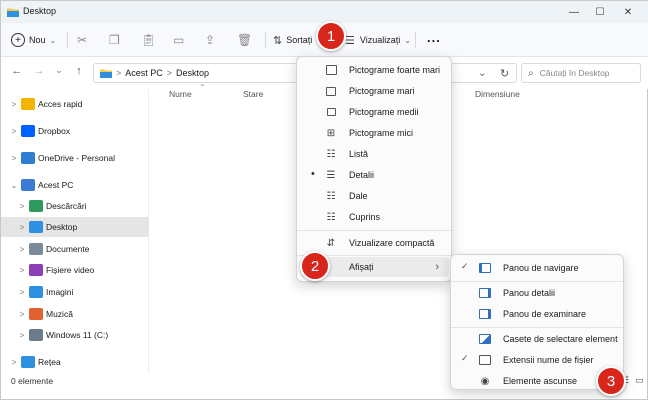 The width and height of the screenshot is (648, 400). Describe the element at coordinates (600, 12) in the screenshot. I see `maximize-button: ☐` at that location.